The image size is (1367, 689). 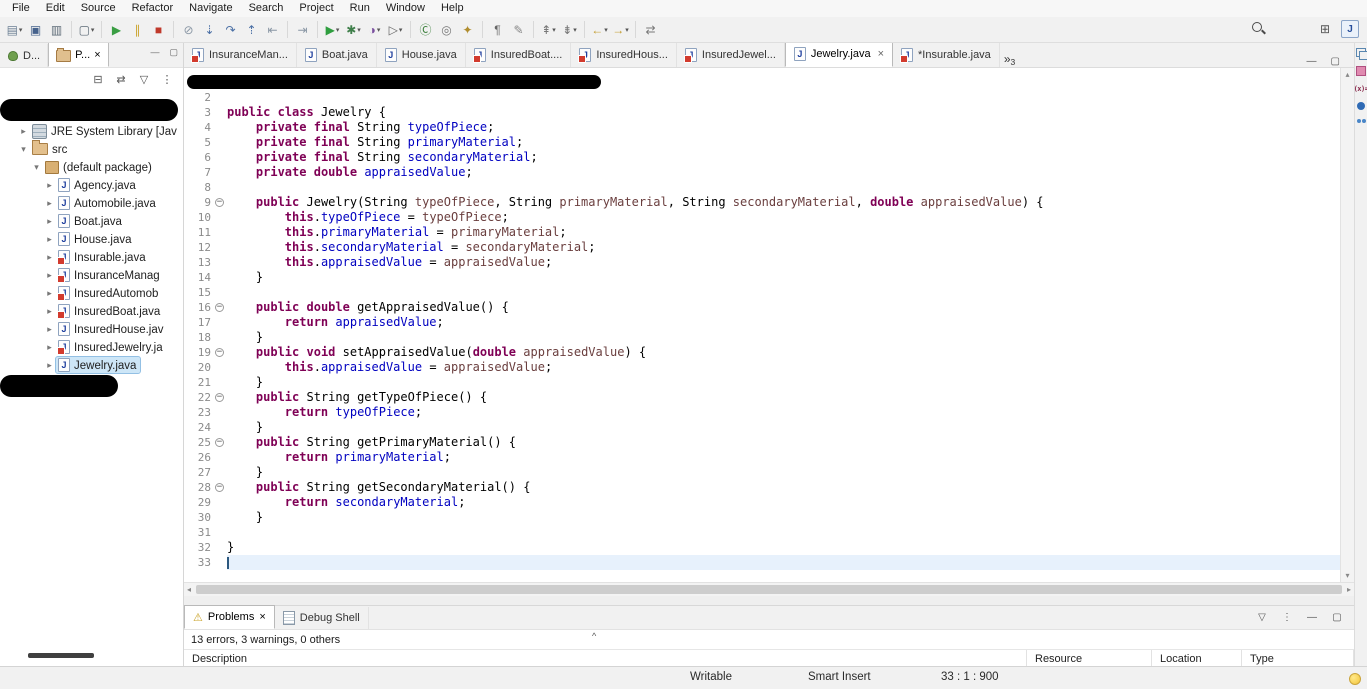 I want to click on minimize-icon: —, so click(x=1312, y=618).